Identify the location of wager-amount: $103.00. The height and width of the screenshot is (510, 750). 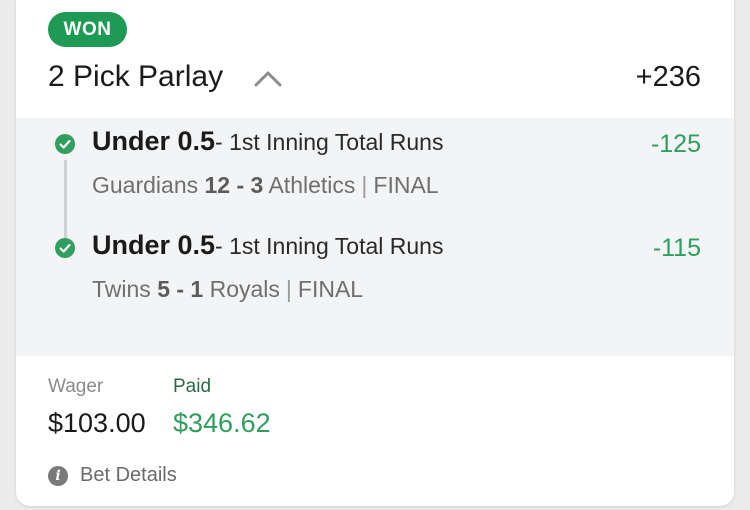
(97, 423).